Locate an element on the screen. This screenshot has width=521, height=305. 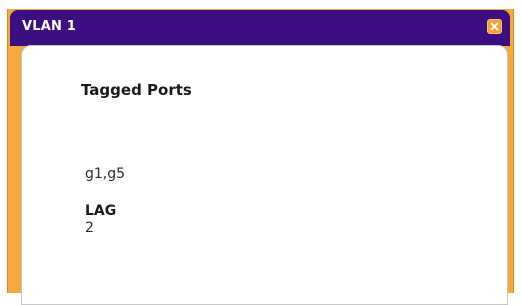
close-button is located at coordinates (494, 26).